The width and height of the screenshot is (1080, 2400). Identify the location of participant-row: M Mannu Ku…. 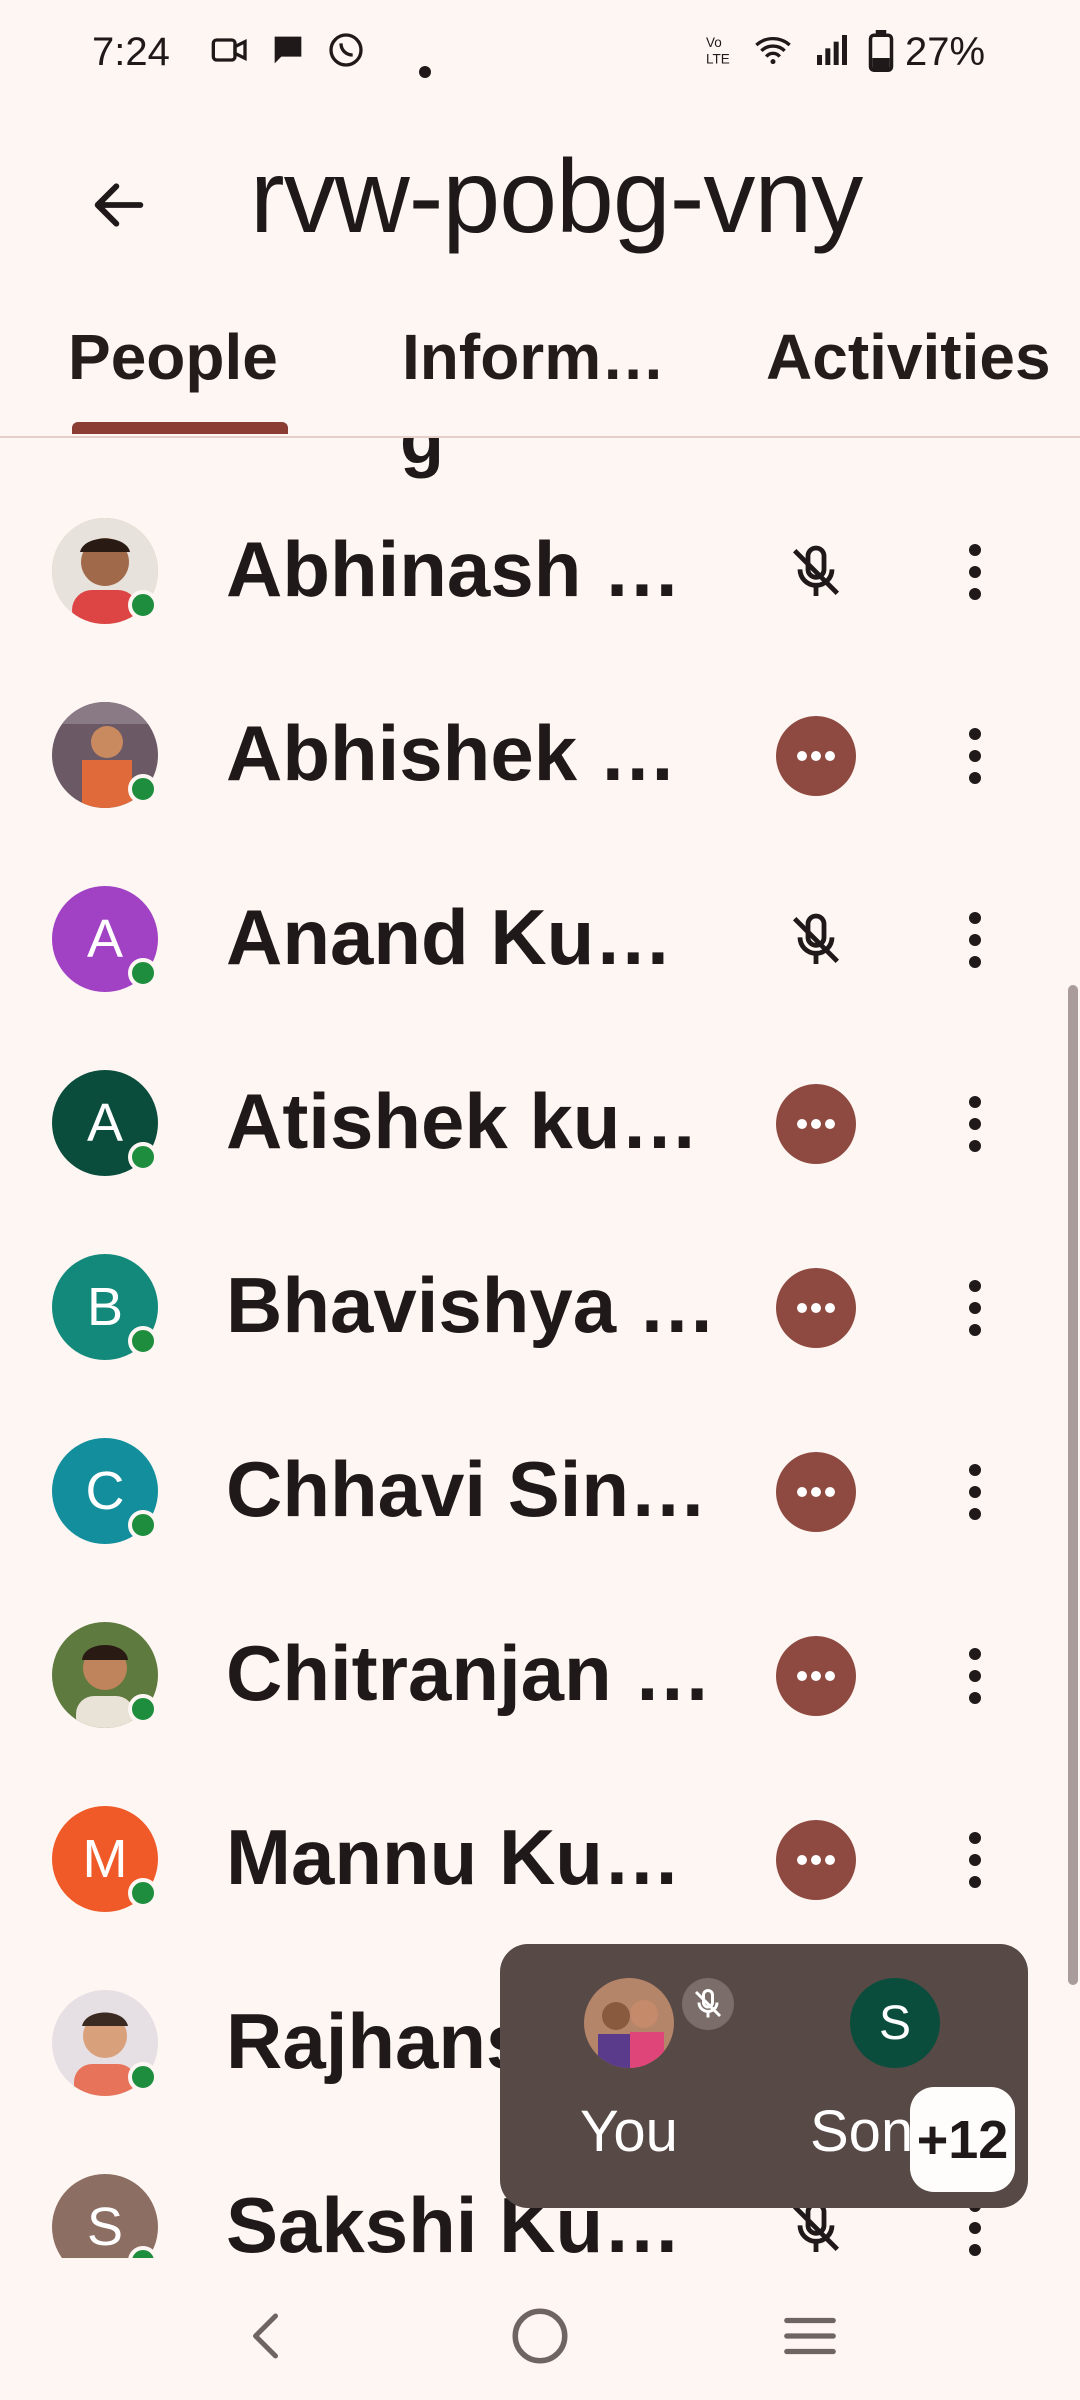
(540, 1858).